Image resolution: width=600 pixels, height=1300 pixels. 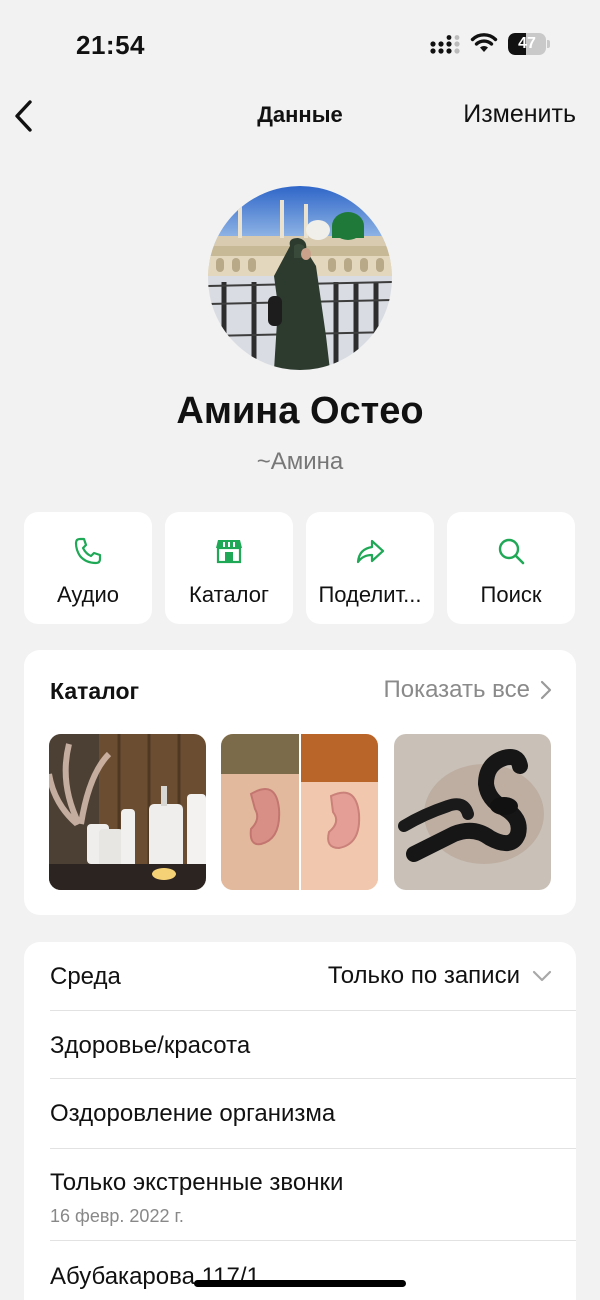 I want to click on search-button: Поиск, so click(x=511, y=568).